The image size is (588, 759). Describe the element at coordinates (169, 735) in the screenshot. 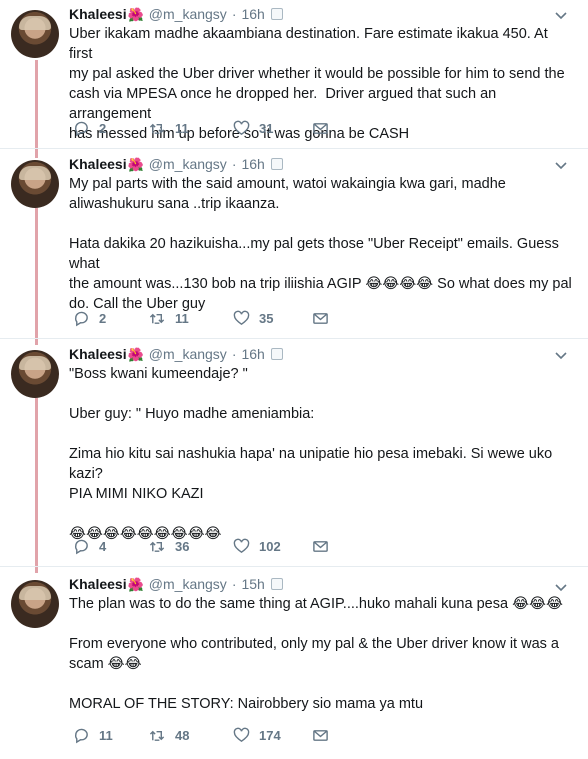

I see `retweet-button: 48` at that location.